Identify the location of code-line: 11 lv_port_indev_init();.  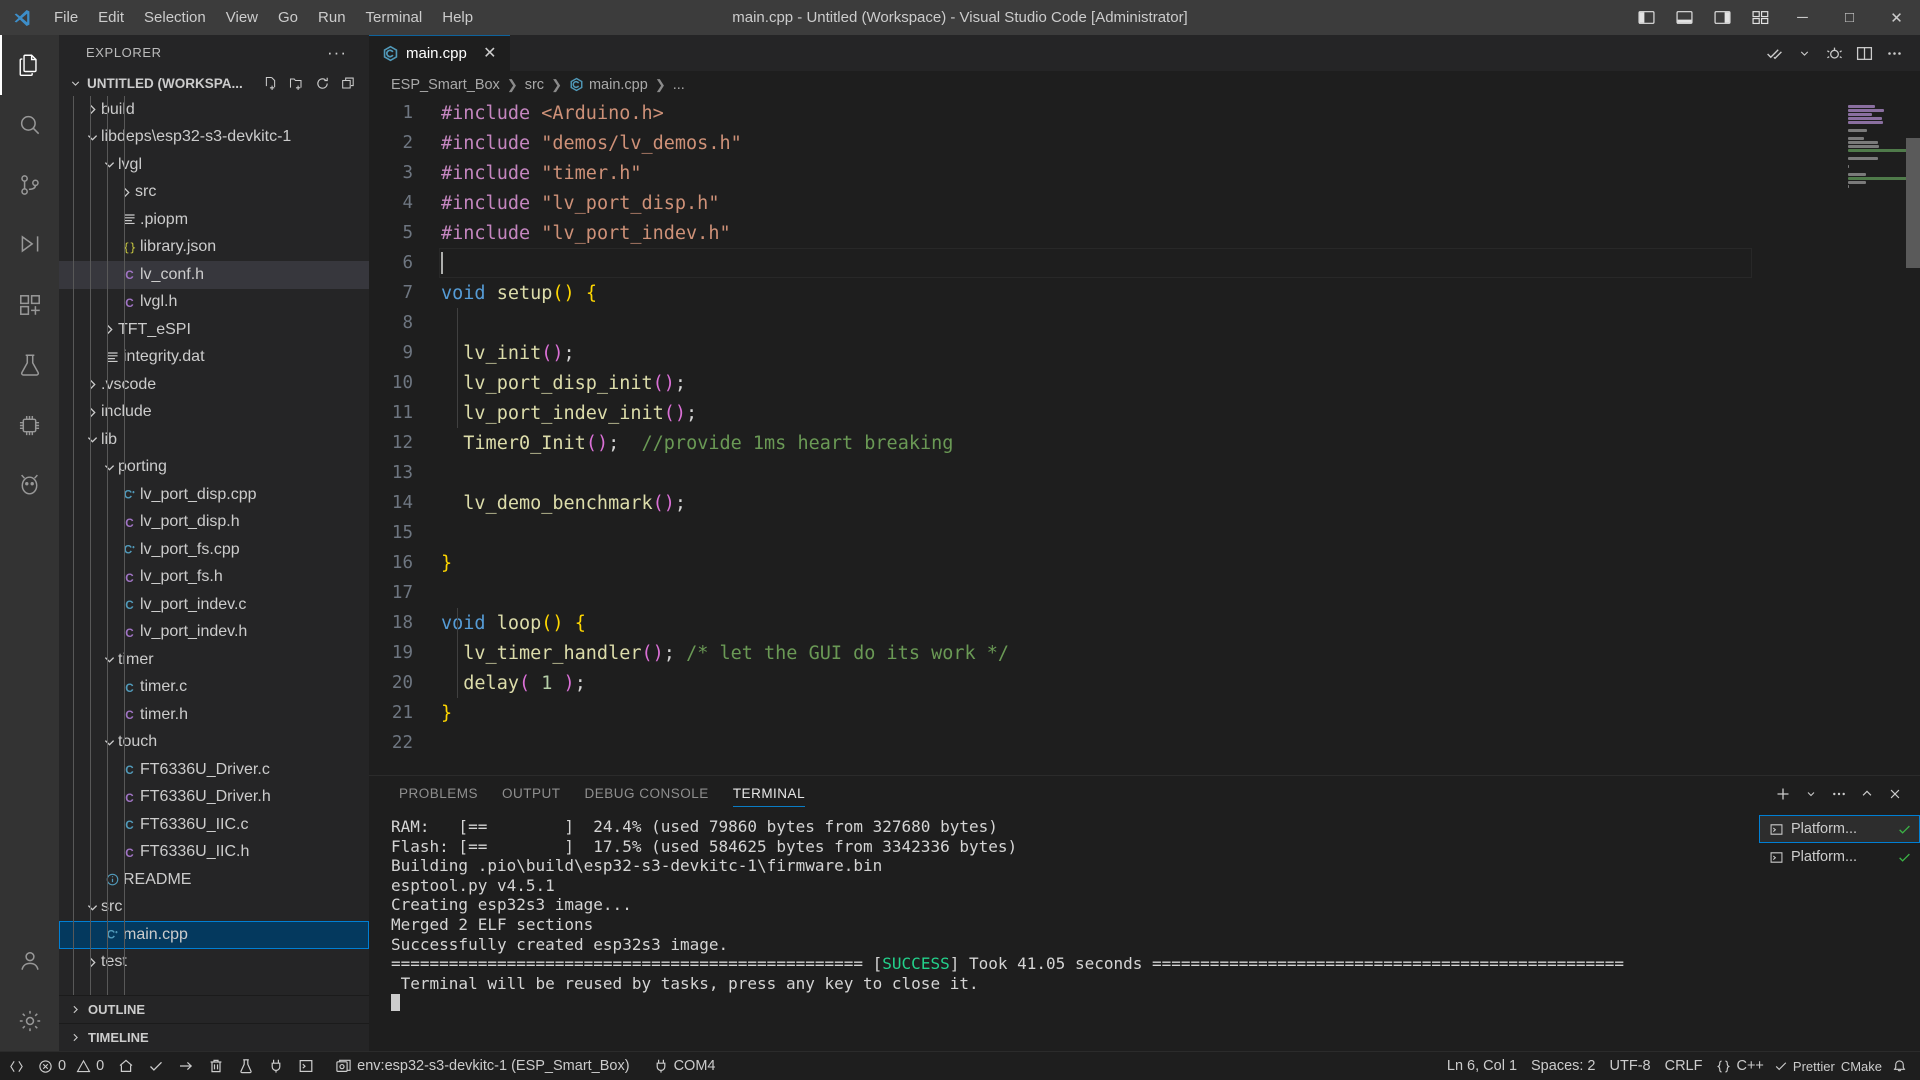
(1105, 413).